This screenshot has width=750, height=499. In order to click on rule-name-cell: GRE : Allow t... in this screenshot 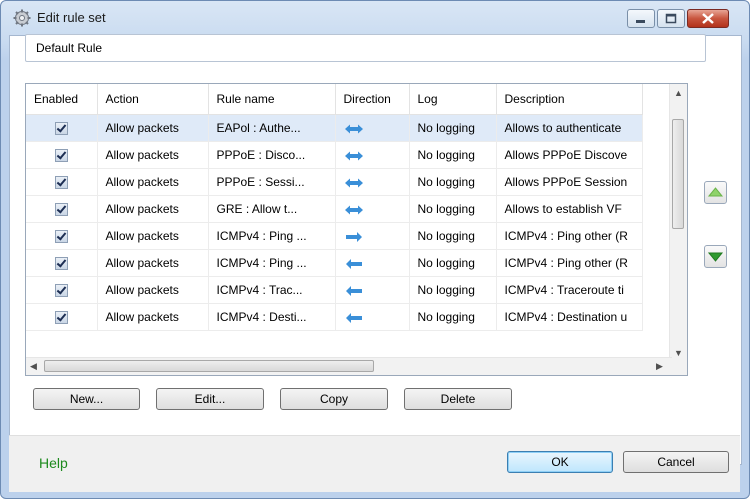, I will do `click(272, 209)`.